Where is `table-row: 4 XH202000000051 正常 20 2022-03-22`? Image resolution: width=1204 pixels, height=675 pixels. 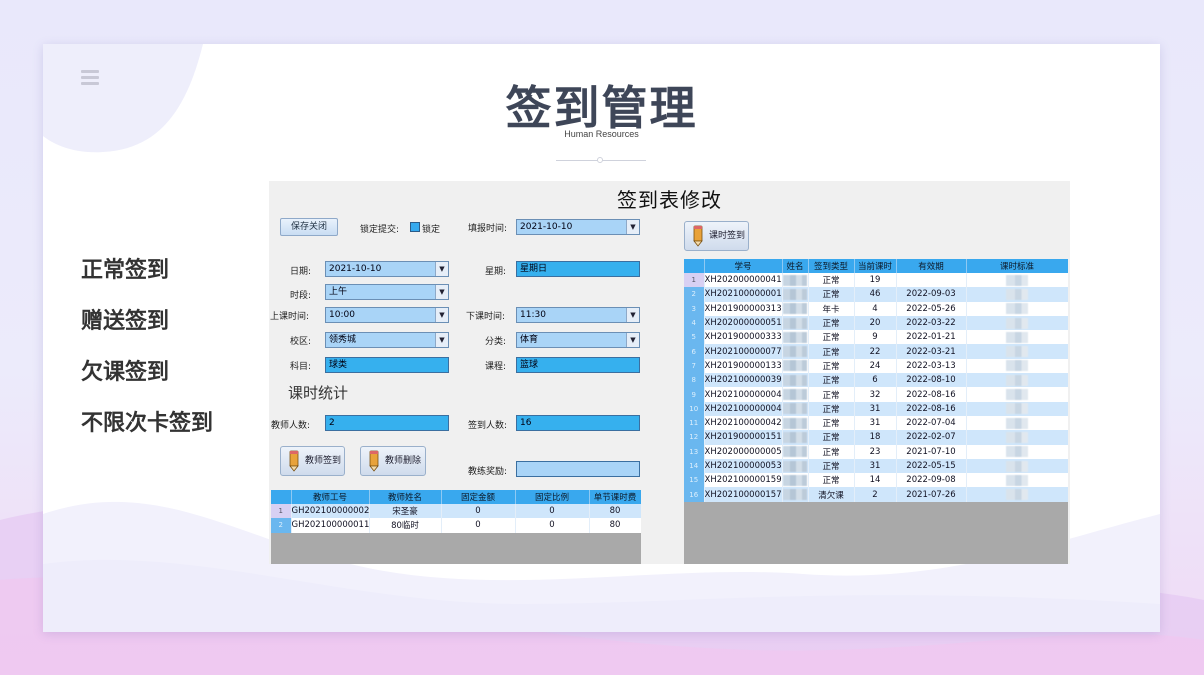 table-row: 4 XH202000000051 正常 20 2022-03-22 is located at coordinates (876, 323).